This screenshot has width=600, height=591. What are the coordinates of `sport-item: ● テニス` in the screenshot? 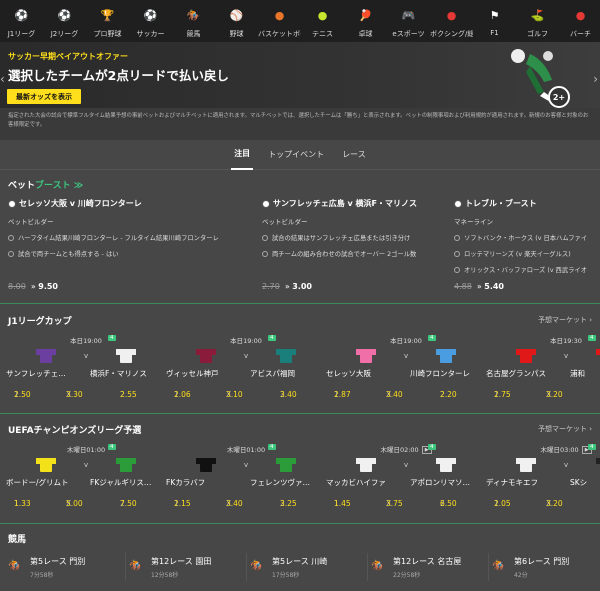 It's located at (322, 21).